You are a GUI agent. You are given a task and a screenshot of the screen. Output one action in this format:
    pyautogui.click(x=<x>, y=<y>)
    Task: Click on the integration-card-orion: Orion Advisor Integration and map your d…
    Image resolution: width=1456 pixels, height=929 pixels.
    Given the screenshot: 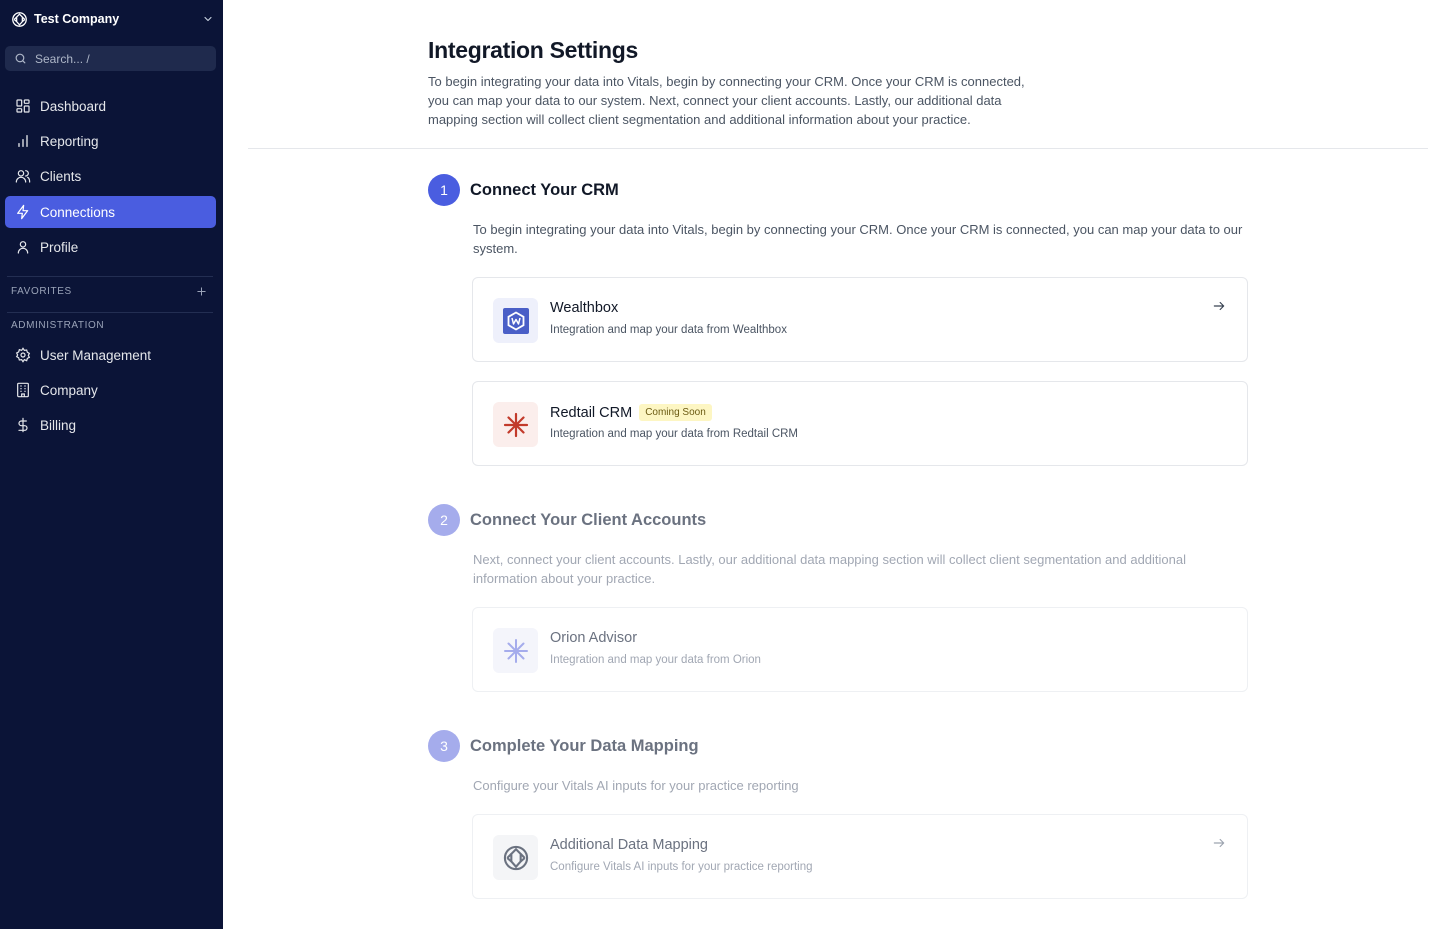 What is the action you would take?
    pyautogui.click(x=860, y=649)
    